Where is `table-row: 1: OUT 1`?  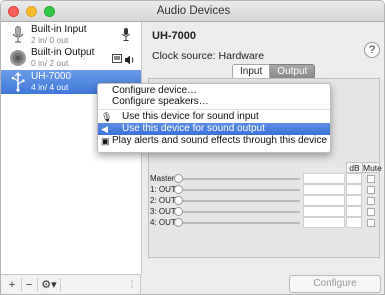 table-row: 1: OUT 1 is located at coordinates (264, 189).